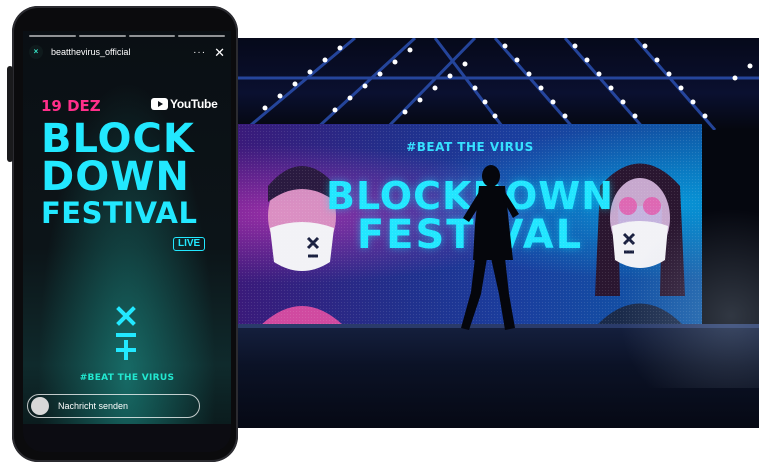 The image size is (759, 464). What do you see at coordinates (302, 245) in the screenshot?
I see `masked-face-left-image` at bounding box center [302, 245].